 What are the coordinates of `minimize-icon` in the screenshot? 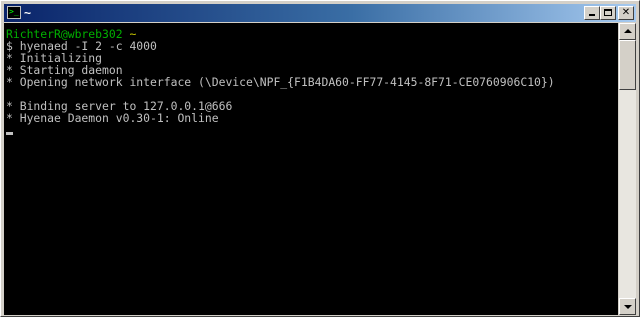 It's located at (592, 15).